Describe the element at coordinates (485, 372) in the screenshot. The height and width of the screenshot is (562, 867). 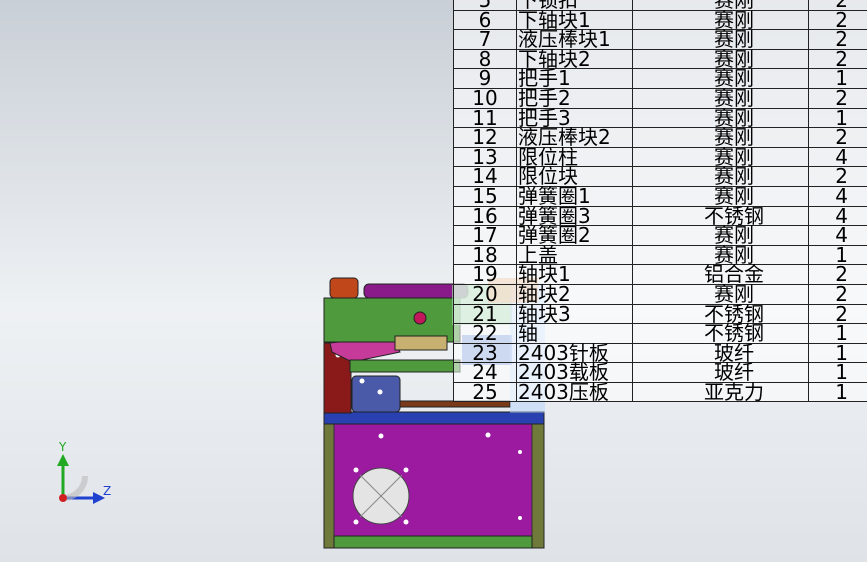
I see `bom-item-number: 24` at that location.